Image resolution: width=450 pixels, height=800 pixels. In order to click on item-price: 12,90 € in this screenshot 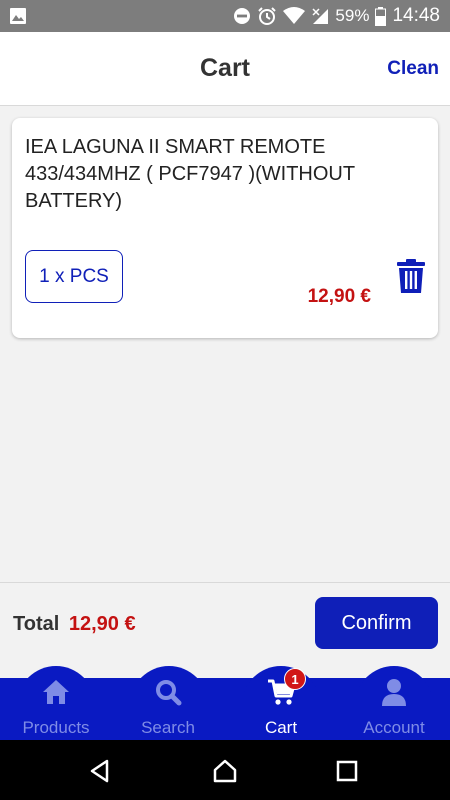, I will do `click(339, 296)`.